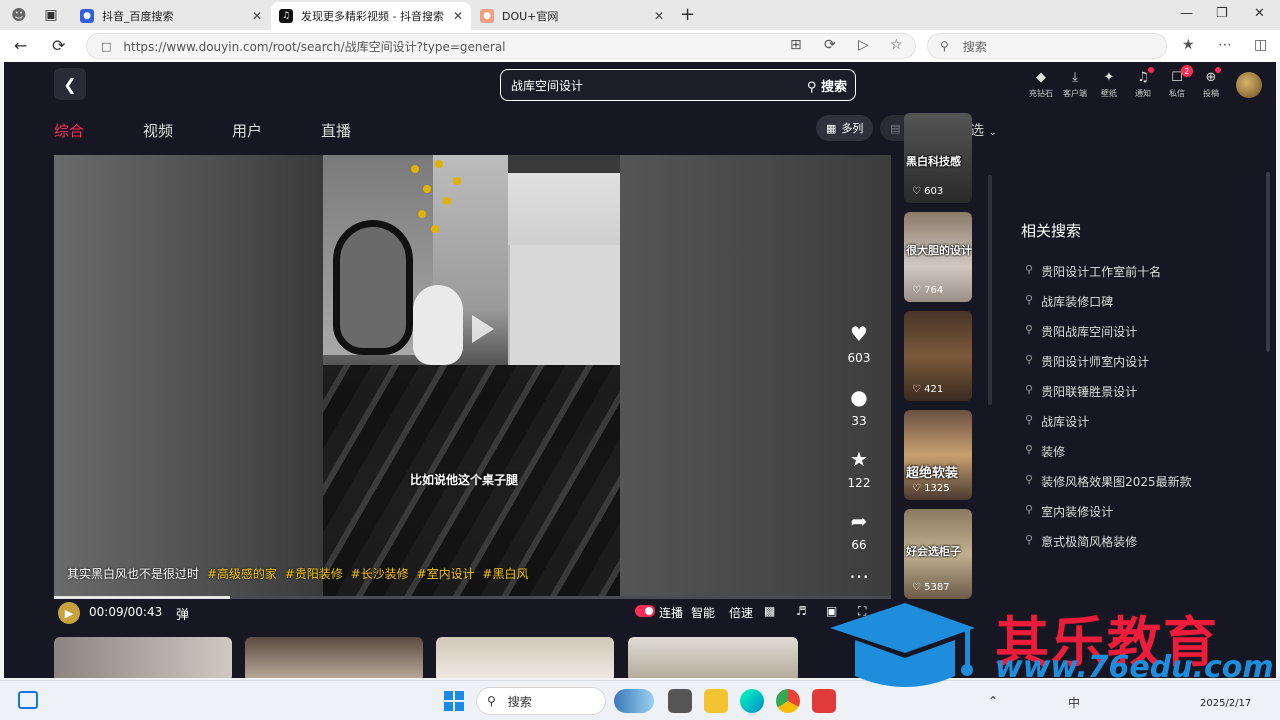 Image resolution: width=1280 pixels, height=720 pixels. Describe the element at coordinates (1106, 368) in the screenshot. I see `related-search-item: ⚲ 贵阳设计师室内设计` at that location.